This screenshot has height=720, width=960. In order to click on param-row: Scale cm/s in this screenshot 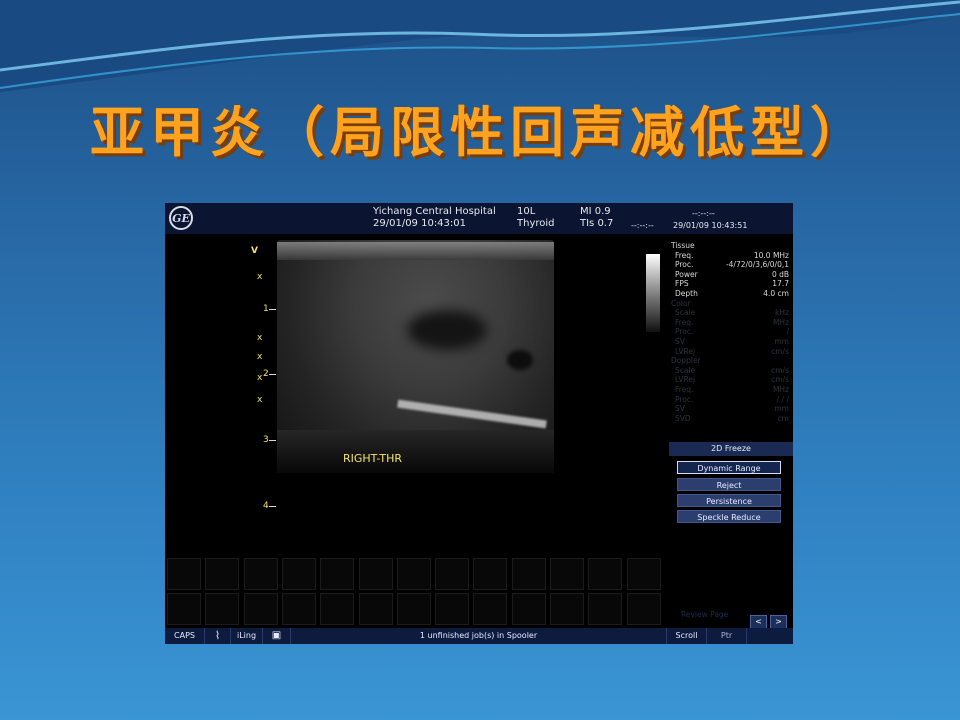, I will do `click(730, 371)`.